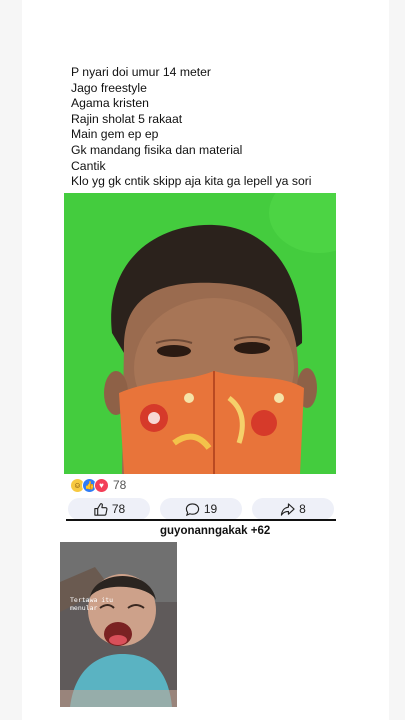 This screenshot has height=720, width=405. What do you see at coordinates (201, 520) in the screenshot?
I see `divider` at bounding box center [201, 520].